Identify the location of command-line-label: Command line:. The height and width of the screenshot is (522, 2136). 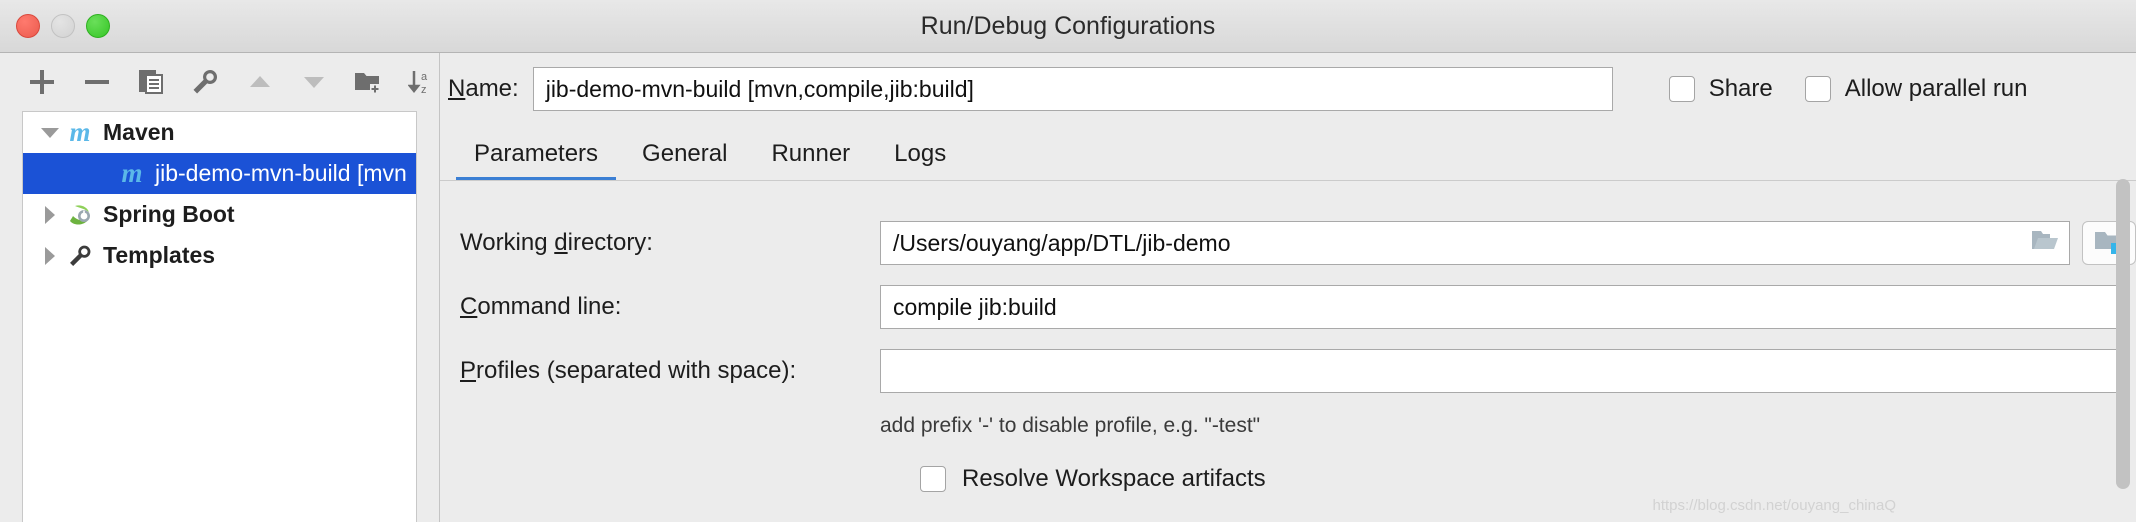
(541, 306).